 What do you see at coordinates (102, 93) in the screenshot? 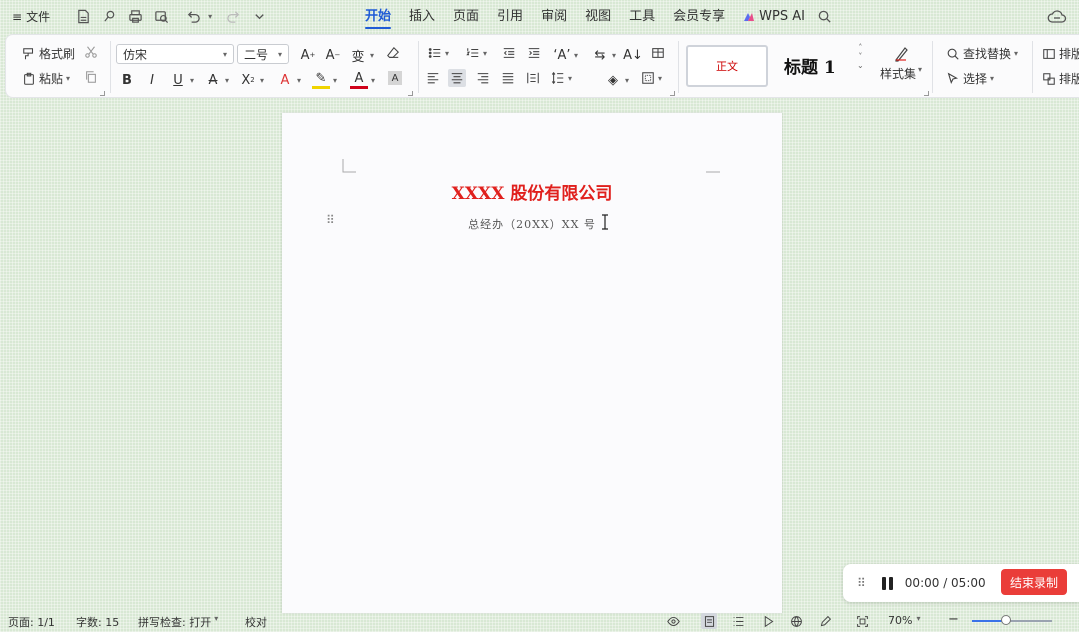
I see `clipboard-group-launcher` at bounding box center [102, 93].